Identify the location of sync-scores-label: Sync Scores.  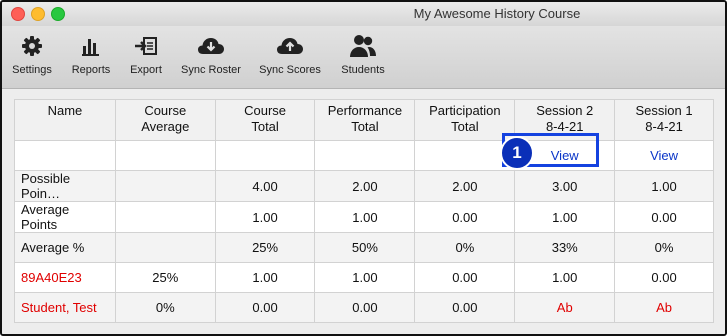
(290, 70).